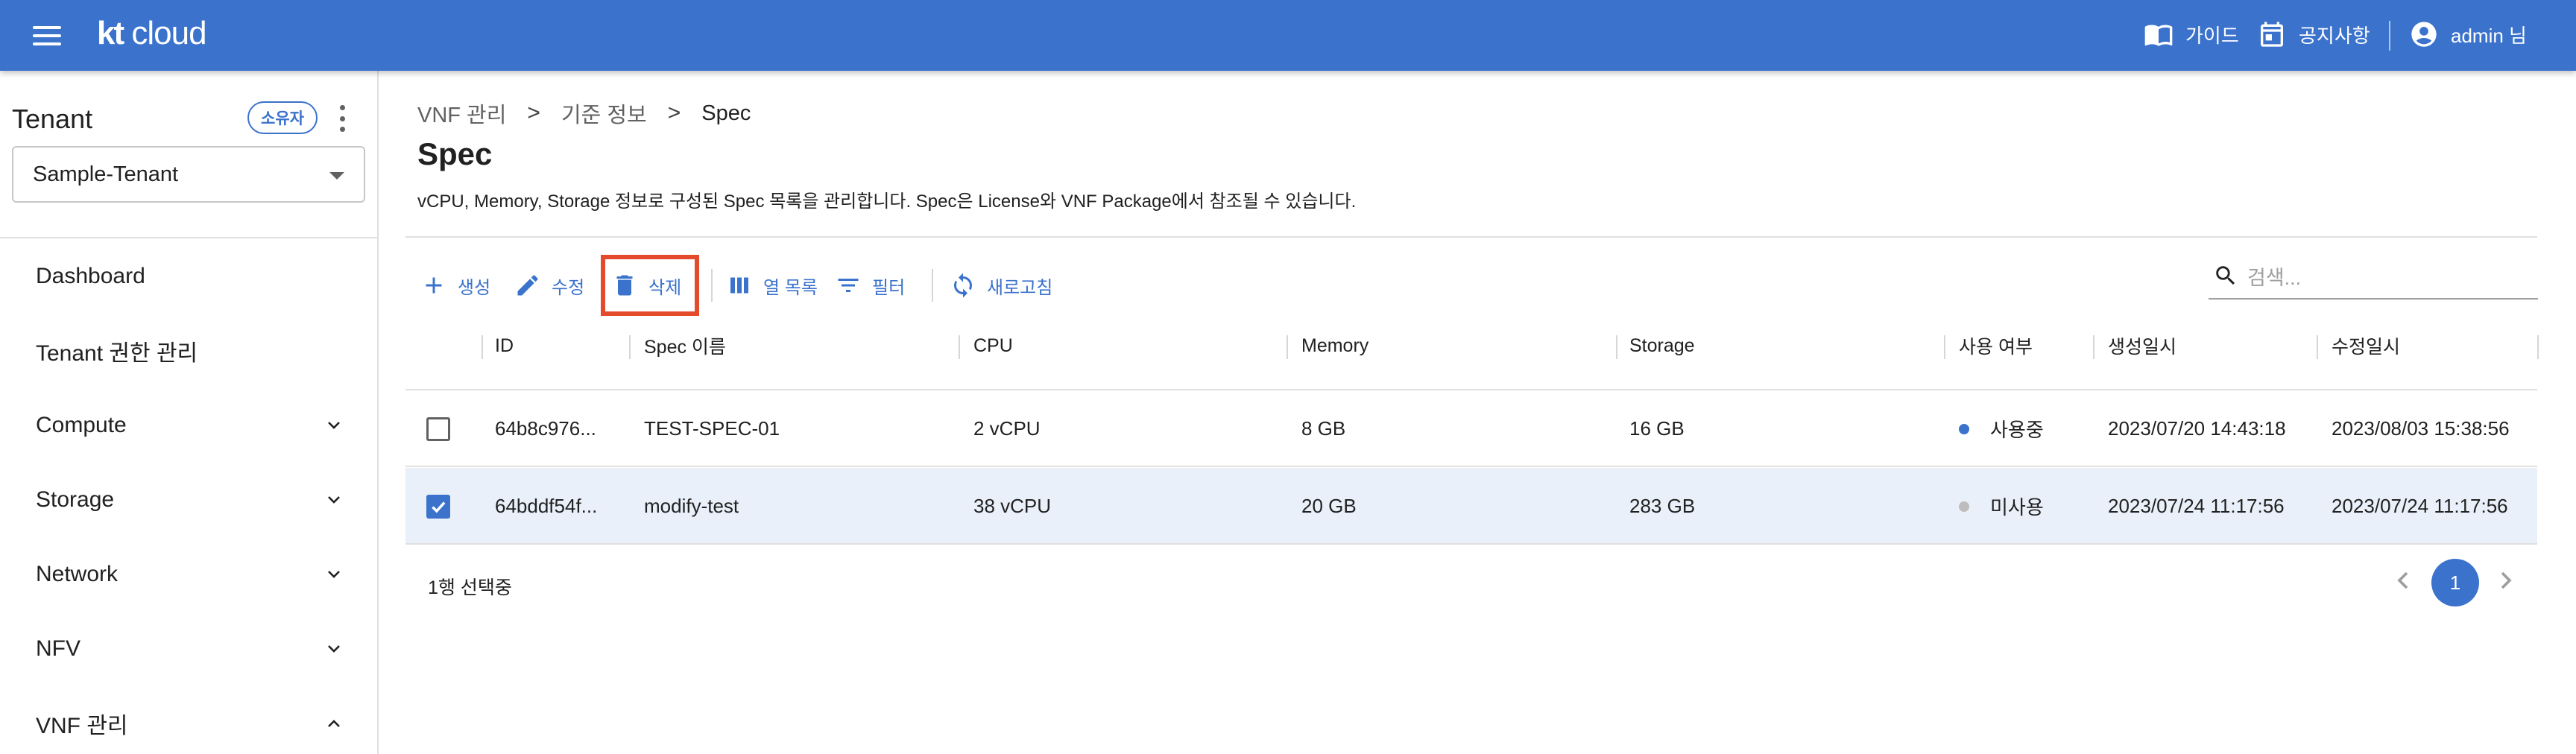 The height and width of the screenshot is (754, 2576). I want to click on pencil-icon, so click(527, 286).